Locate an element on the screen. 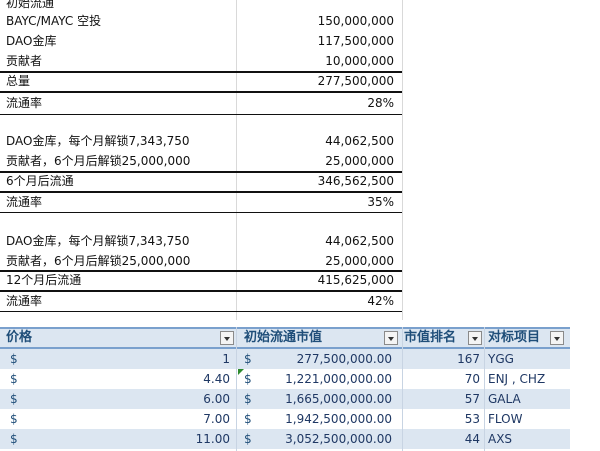  price-cell: 11.00 is located at coordinates (190, 439).